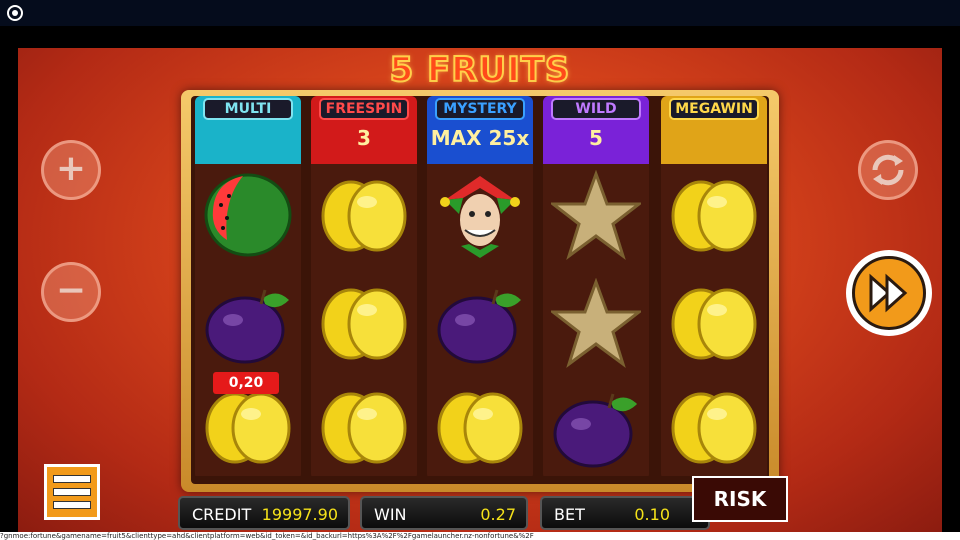  I want to click on bet-increase-button: +, so click(71, 170).